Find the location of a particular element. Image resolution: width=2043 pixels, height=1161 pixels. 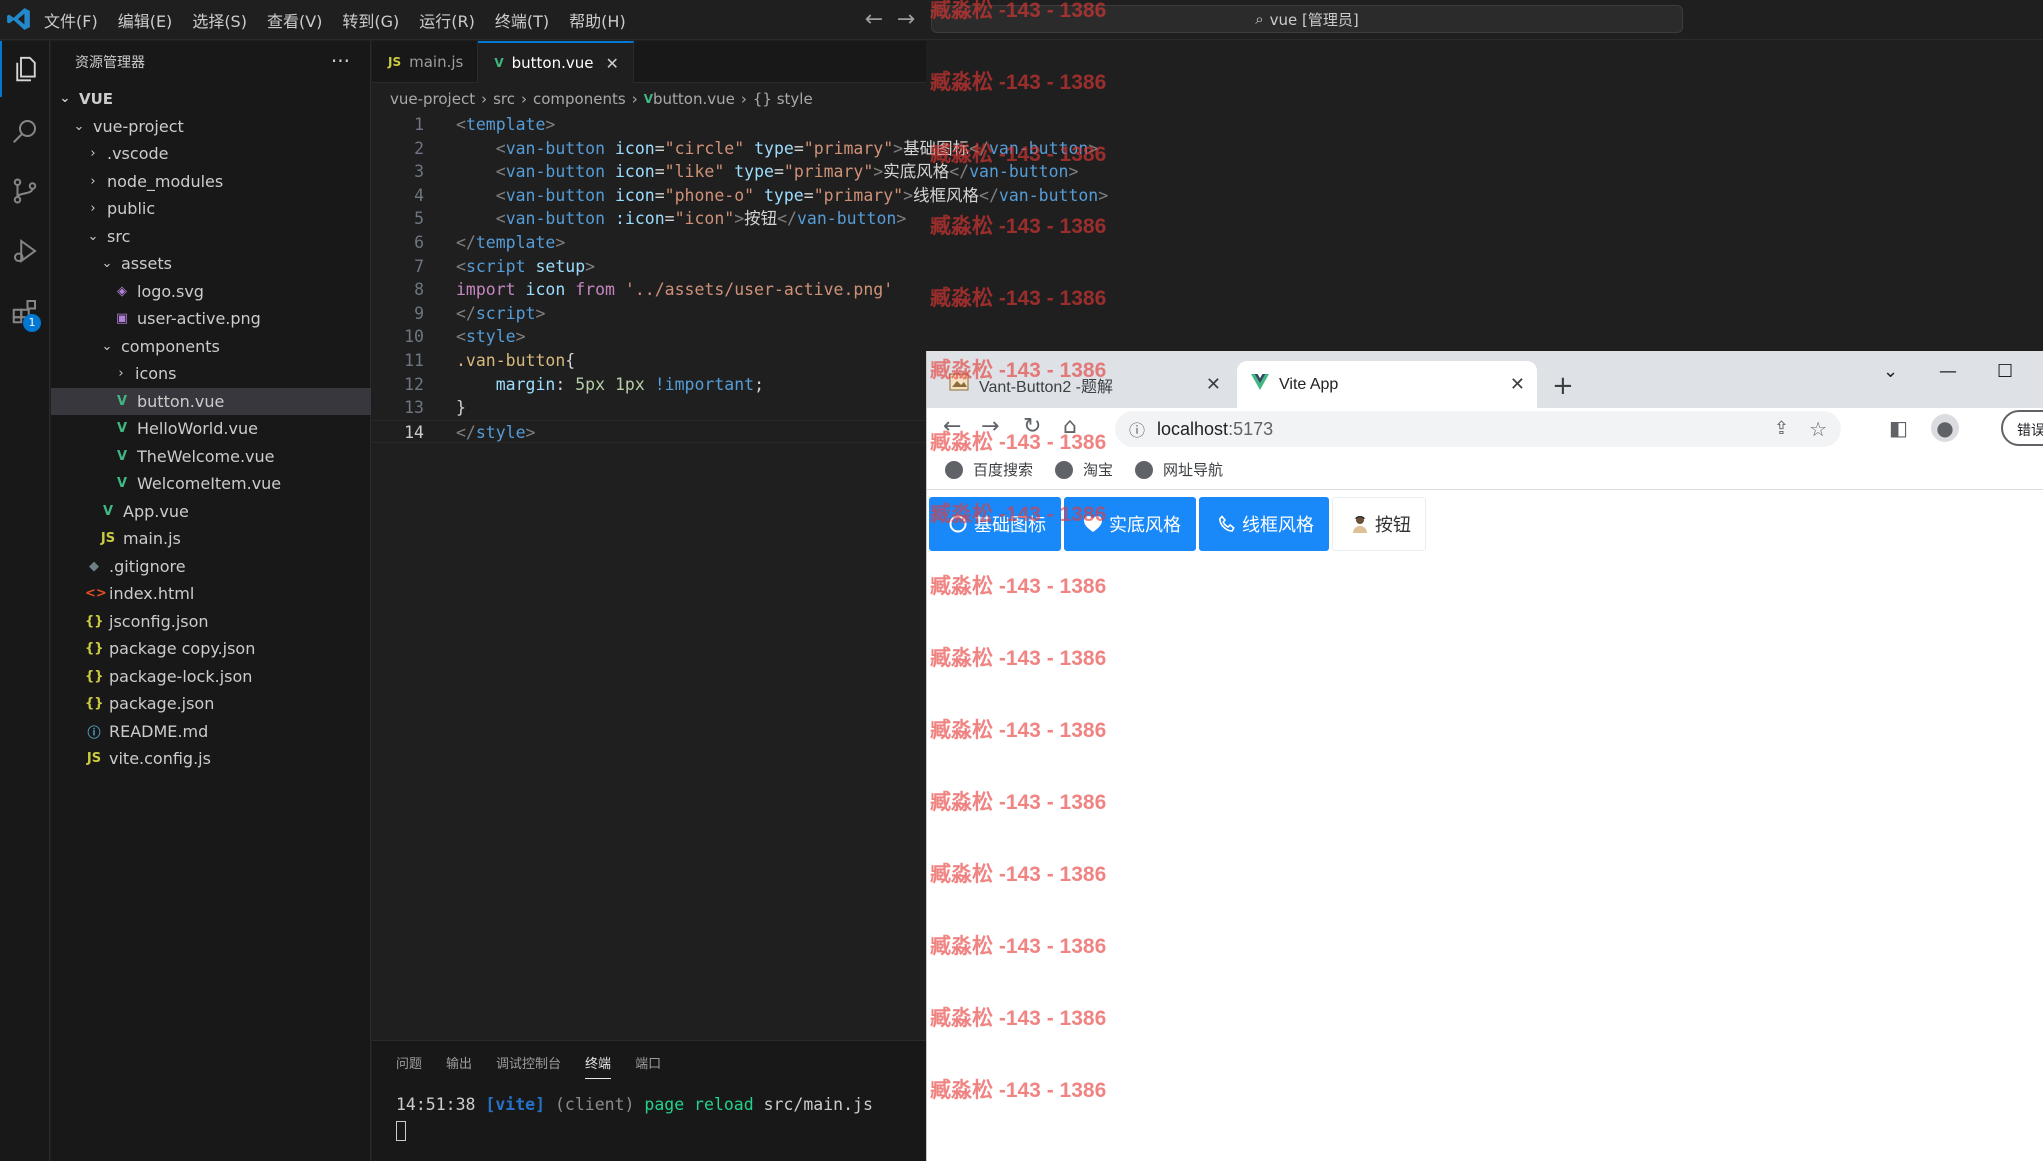

tree-item: ◆ .gitignore is located at coordinates (211, 567).